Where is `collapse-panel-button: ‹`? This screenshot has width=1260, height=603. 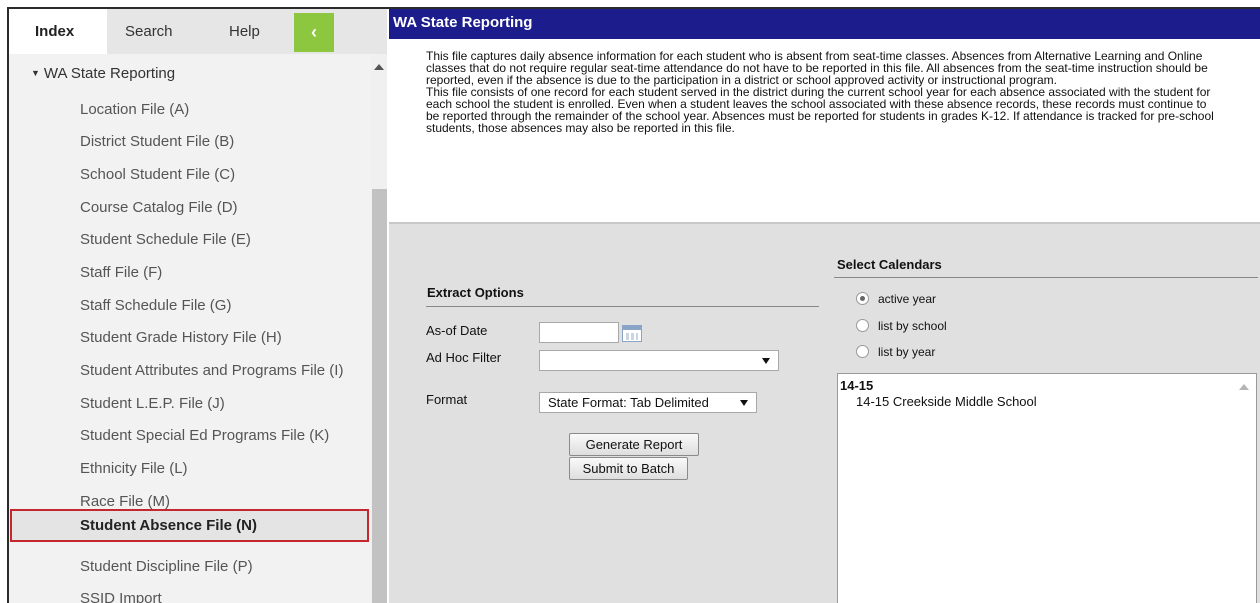
collapse-panel-button: ‹ is located at coordinates (314, 32).